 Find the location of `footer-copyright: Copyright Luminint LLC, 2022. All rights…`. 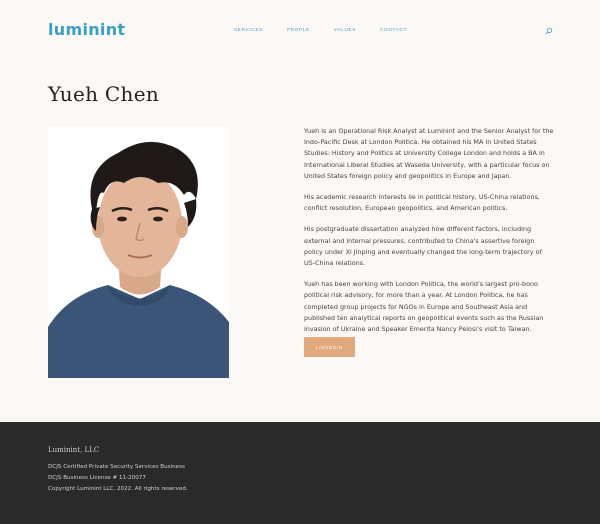

footer-copyright: Copyright Luminint LLC, 2022. All rights… is located at coordinates (118, 489).